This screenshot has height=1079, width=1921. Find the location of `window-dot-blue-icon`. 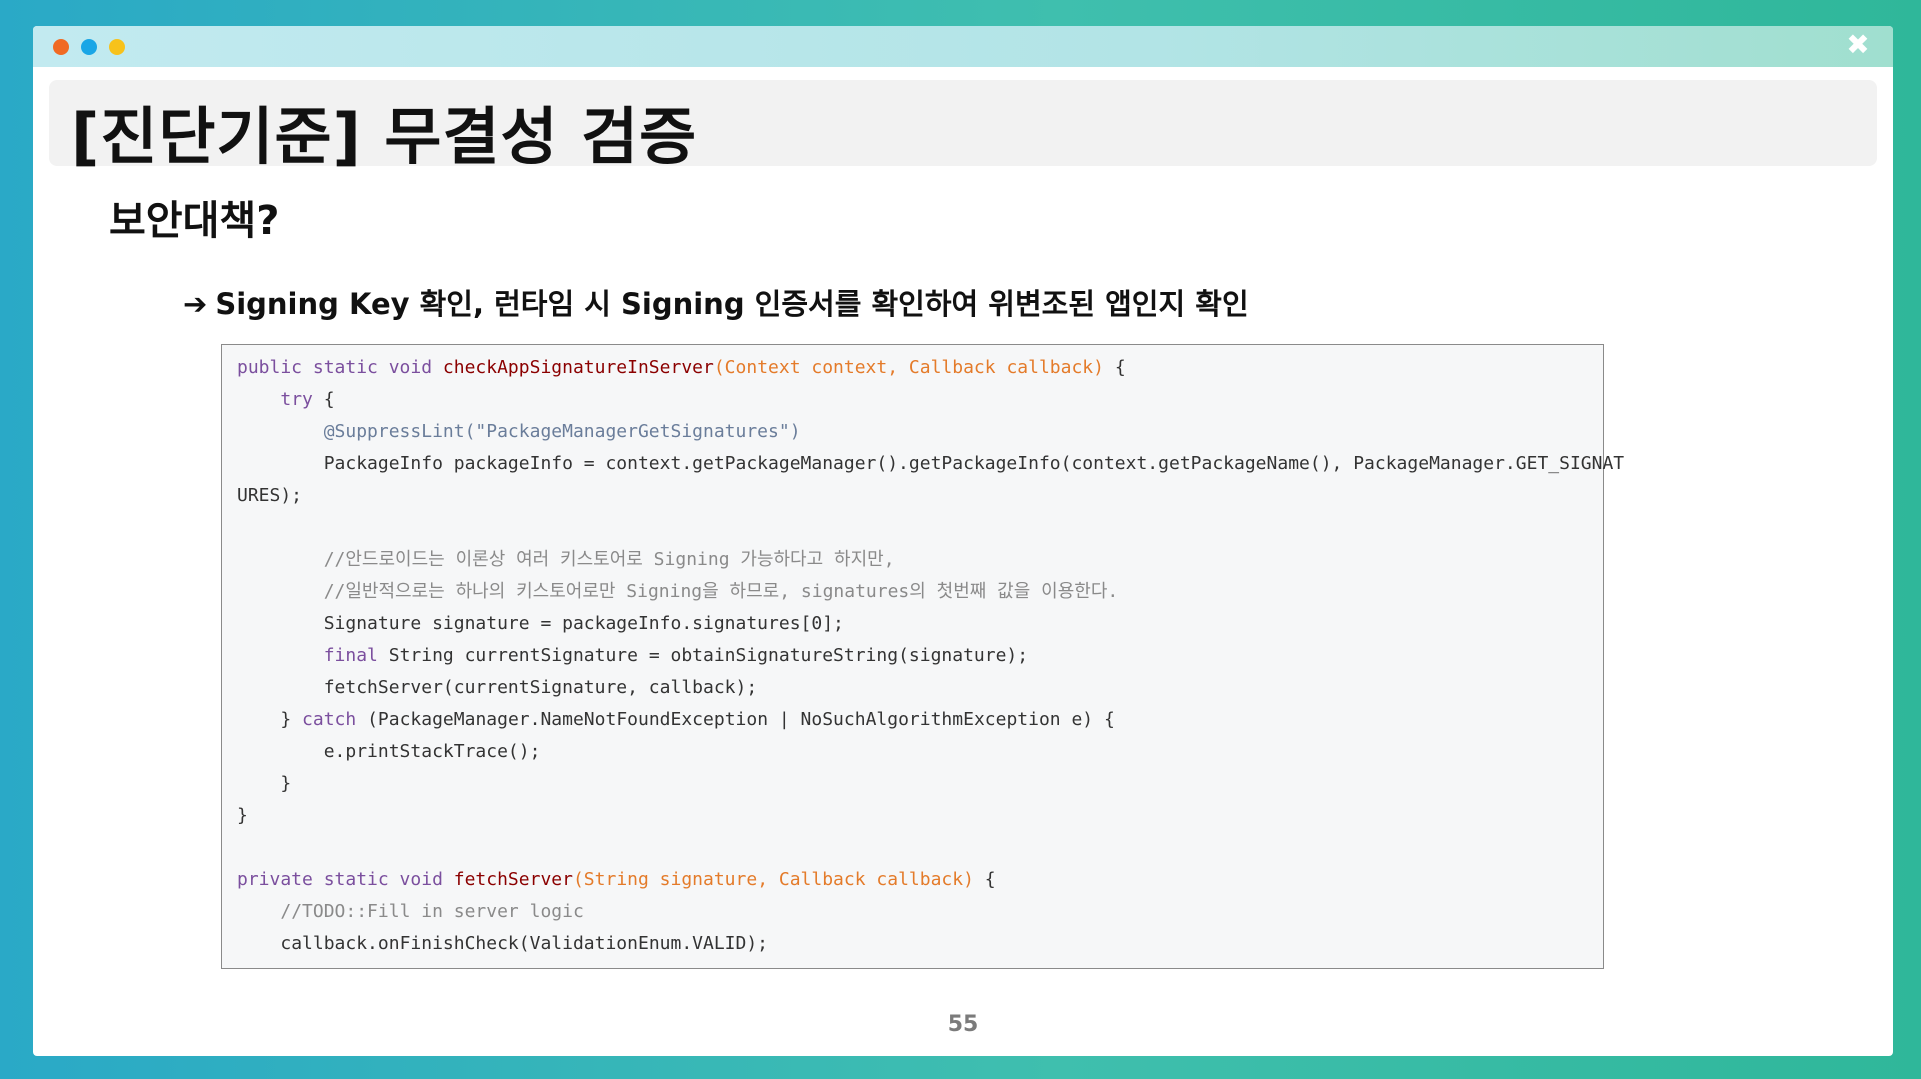

window-dot-blue-icon is located at coordinates (89, 47).